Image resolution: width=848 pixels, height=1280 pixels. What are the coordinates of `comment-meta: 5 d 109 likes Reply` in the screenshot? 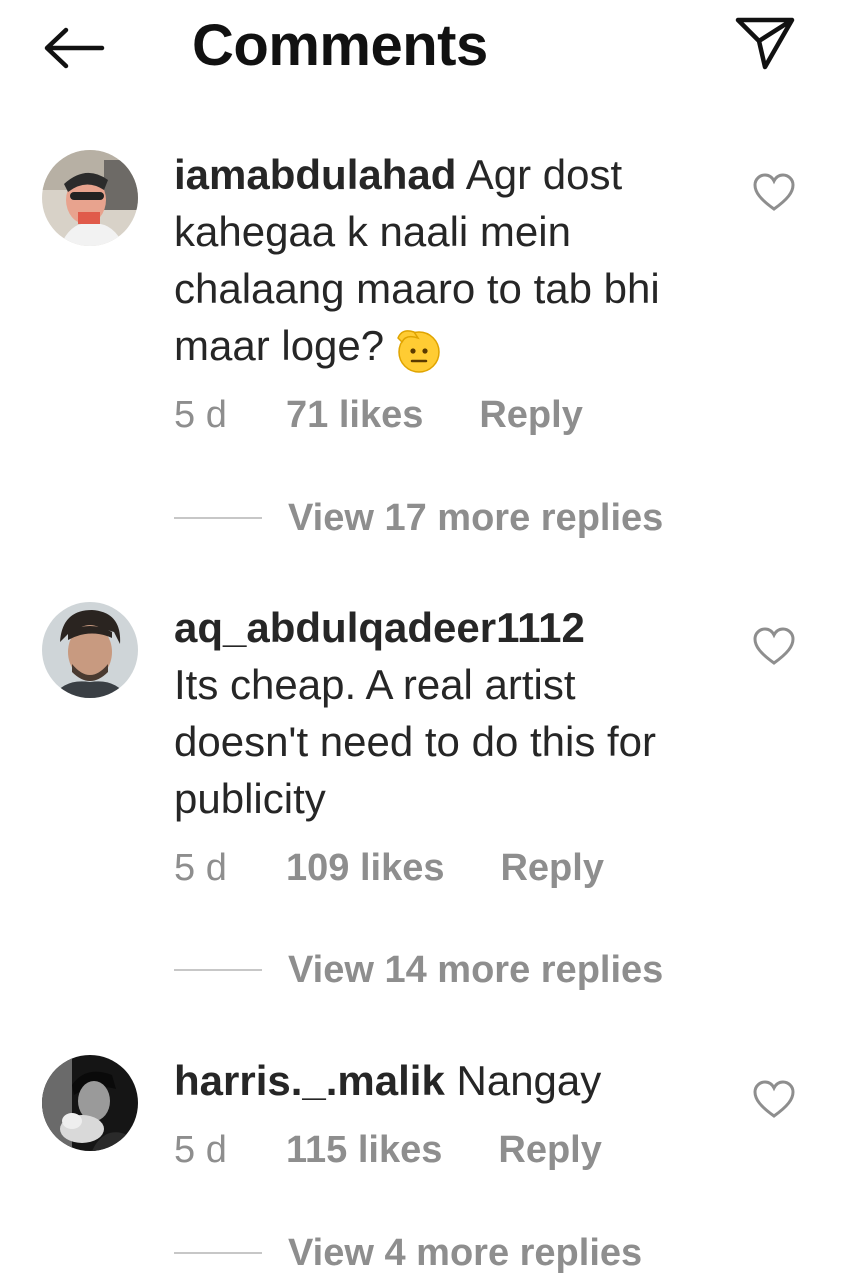 It's located at (389, 868).